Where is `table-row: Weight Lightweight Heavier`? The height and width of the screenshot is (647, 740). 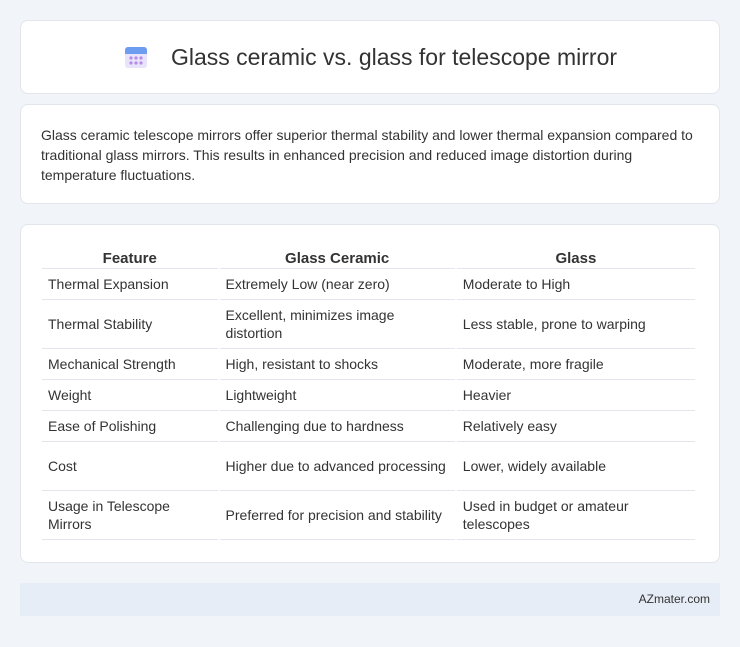 table-row: Weight Lightweight Heavier is located at coordinates (368, 395).